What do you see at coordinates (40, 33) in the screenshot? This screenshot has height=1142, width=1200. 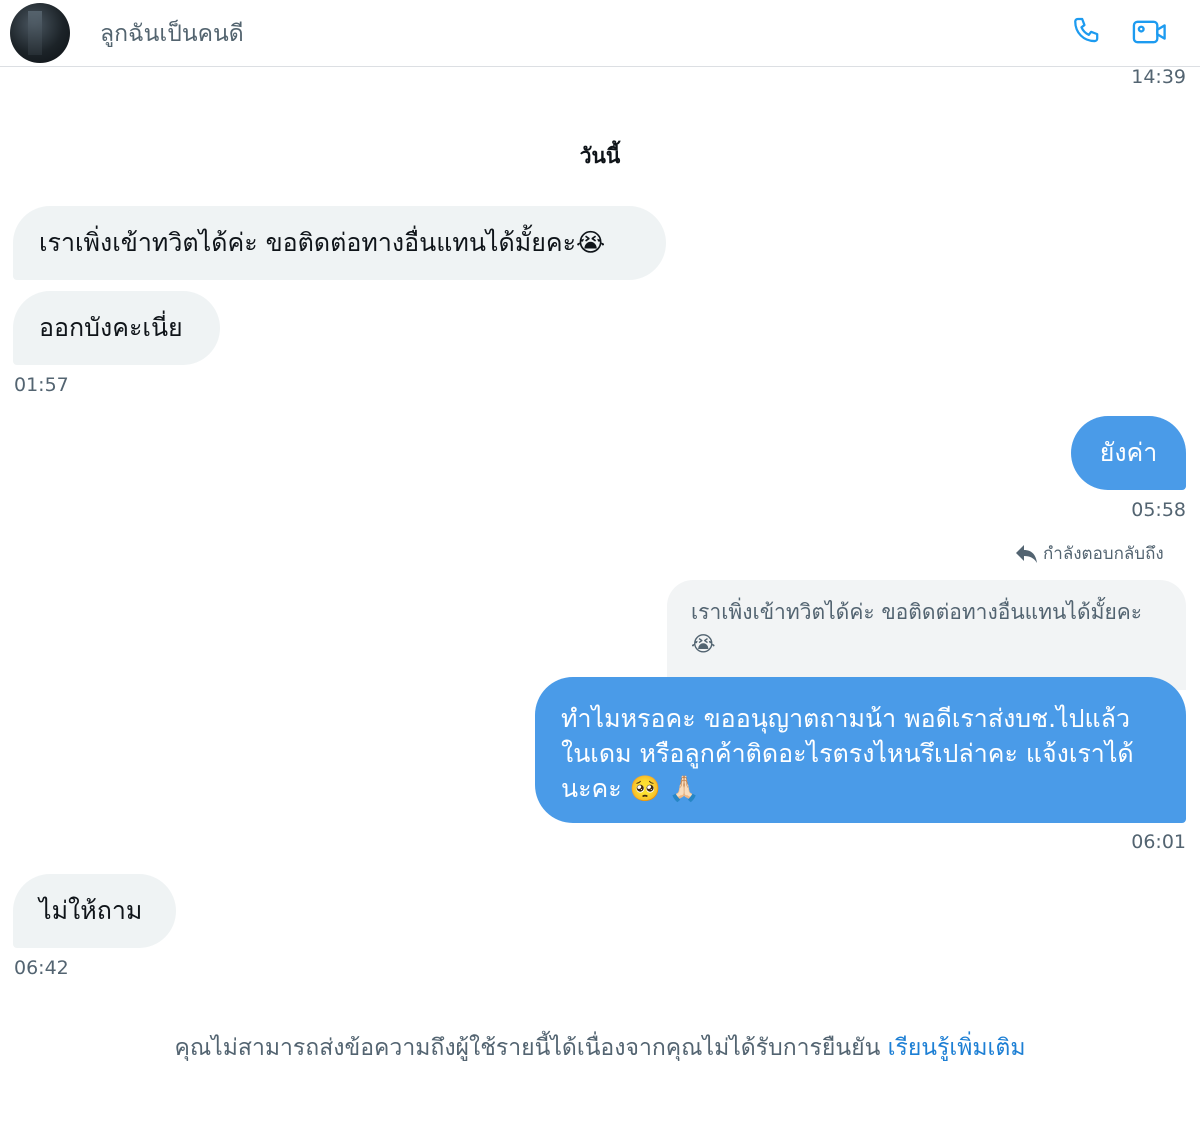 I see `contact-avatar` at bounding box center [40, 33].